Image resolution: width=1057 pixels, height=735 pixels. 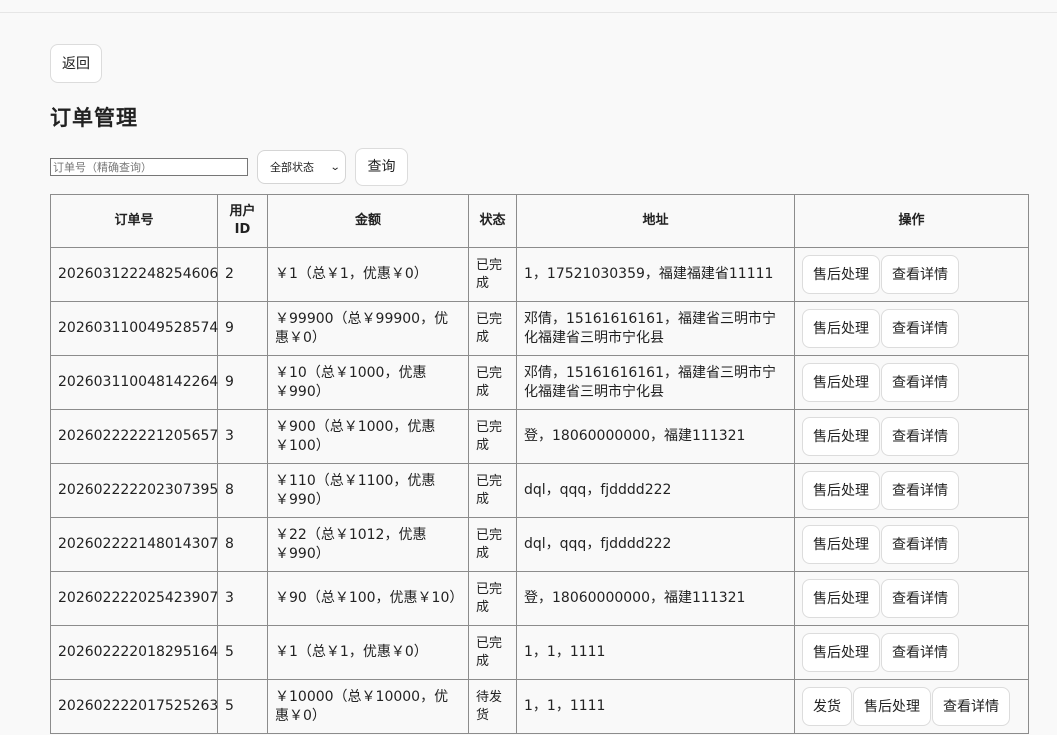 What do you see at coordinates (492, 706) in the screenshot?
I see `status-cell: 待发货` at bounding box center [492, 706].